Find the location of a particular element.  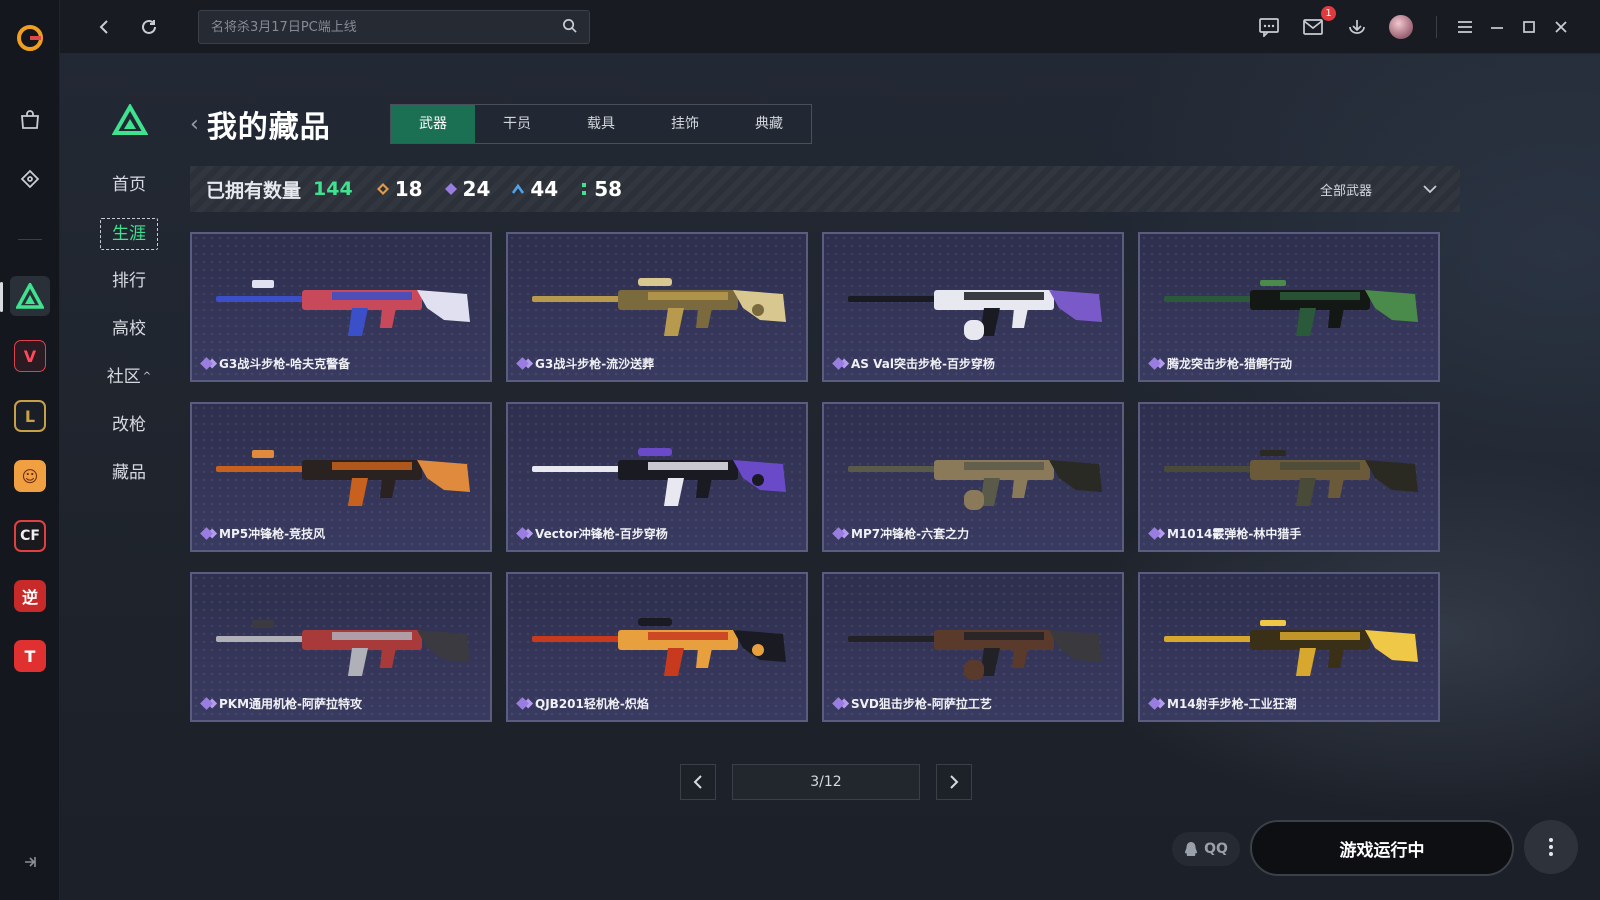

collection-item-card: QJB201轻机枪-炽焰 is located at coordinates (657, 647).